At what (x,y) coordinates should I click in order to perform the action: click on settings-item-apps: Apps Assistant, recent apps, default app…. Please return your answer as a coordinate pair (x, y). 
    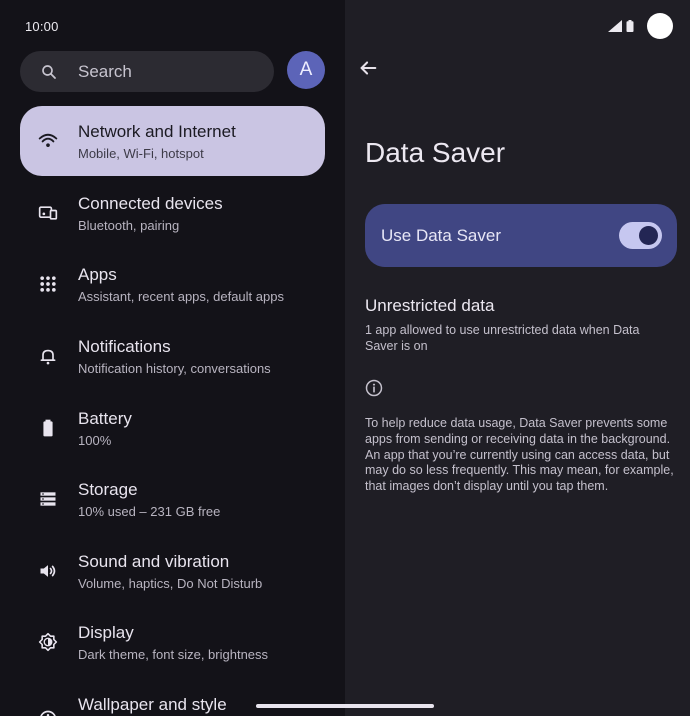
    Looking at the image, I should click on (172, 284).